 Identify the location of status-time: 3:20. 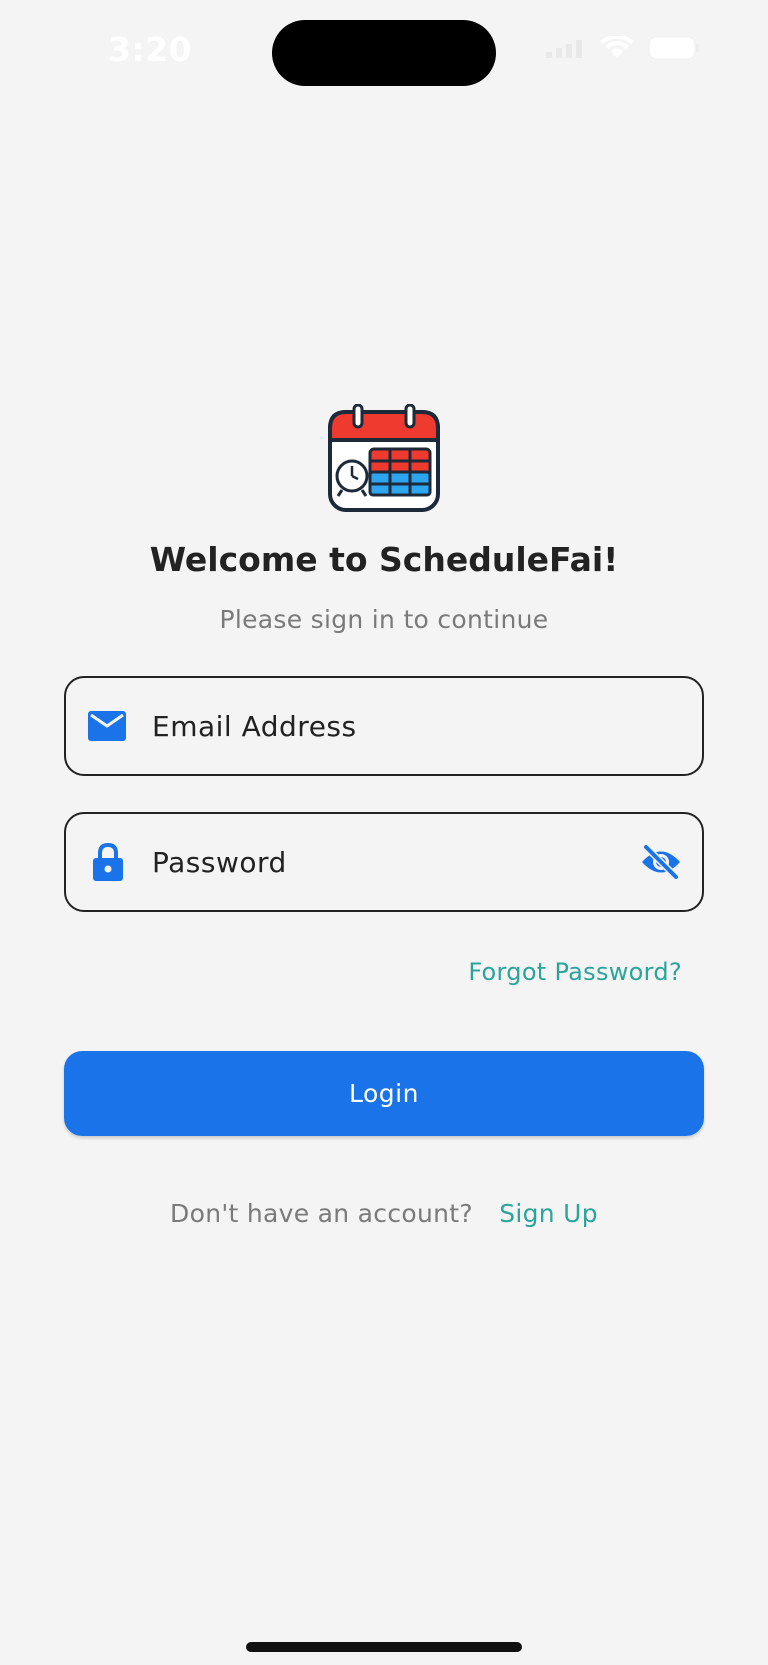
(150, 49).